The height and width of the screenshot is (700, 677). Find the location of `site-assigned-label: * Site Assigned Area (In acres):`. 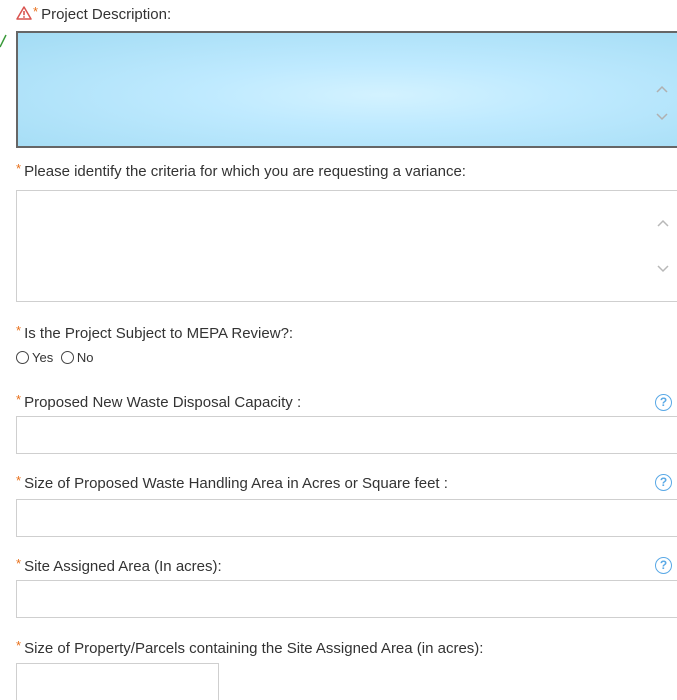

site-assigned-label: * Site Assigned Area (In acres): is located at coordinates (119, 566).